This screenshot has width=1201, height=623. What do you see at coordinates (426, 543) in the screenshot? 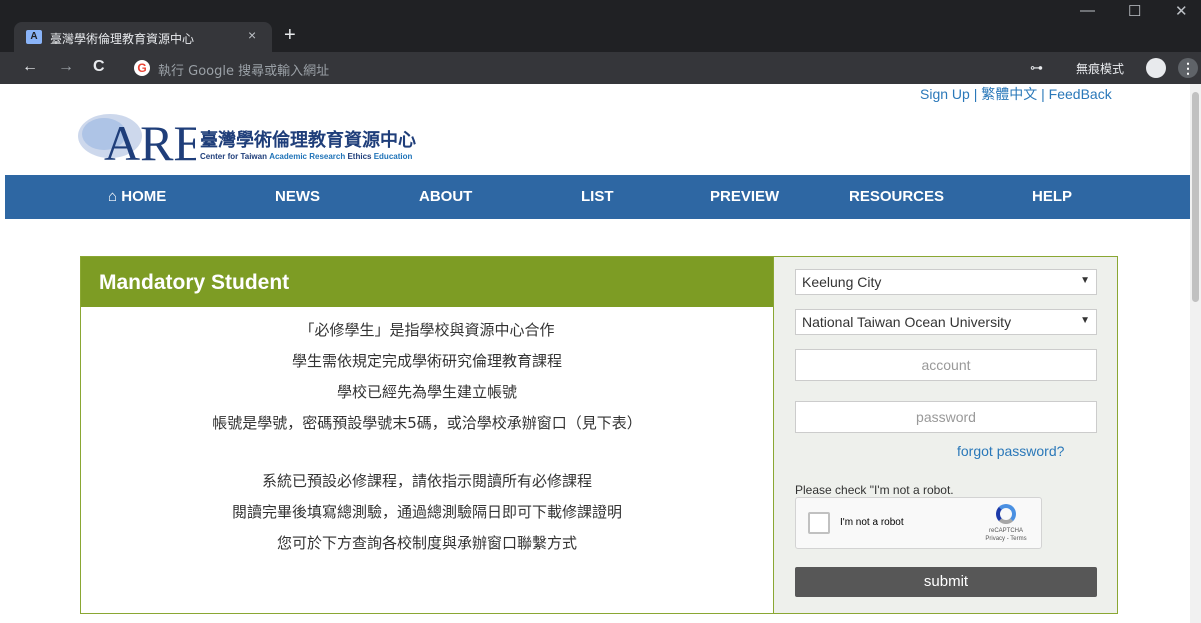
I see `info-line: 您可於下方查詢各校制度與承辦窗口聯繫方式` at bounding box center [426, 543].